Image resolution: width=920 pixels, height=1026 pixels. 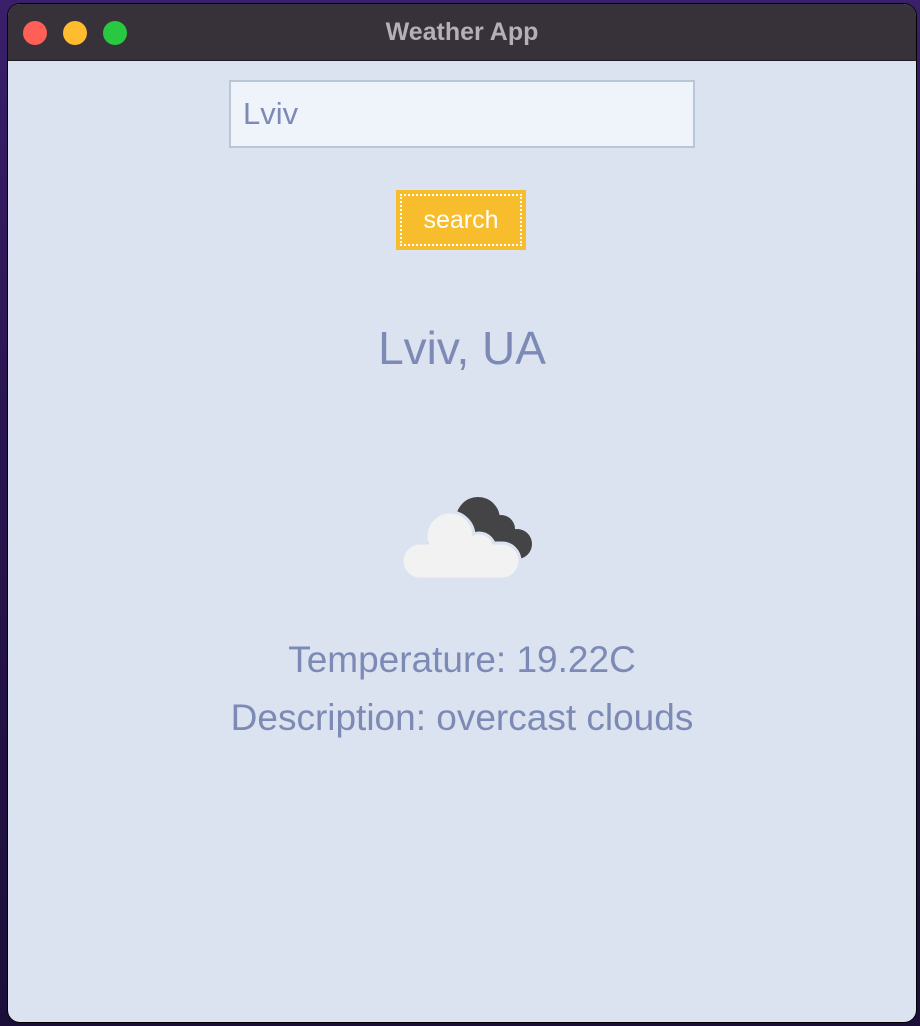 I want to click on title-bar: Weather App, so click(x=462, y=32).